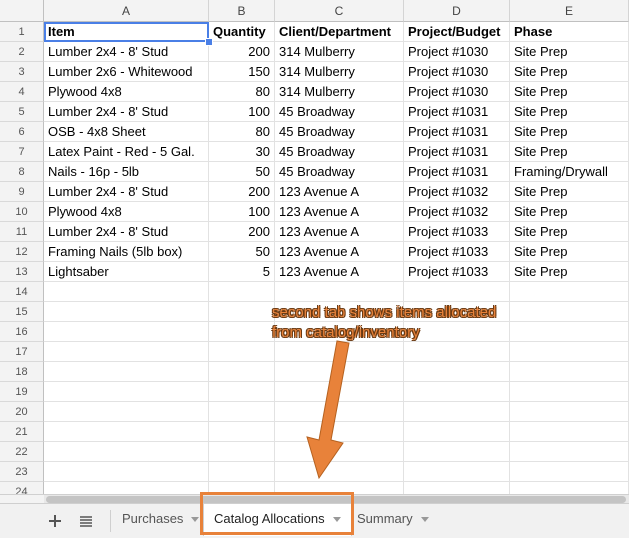 This screenshot has width=629, height=538. I want to click on row-header: 1, so click(22, 32).